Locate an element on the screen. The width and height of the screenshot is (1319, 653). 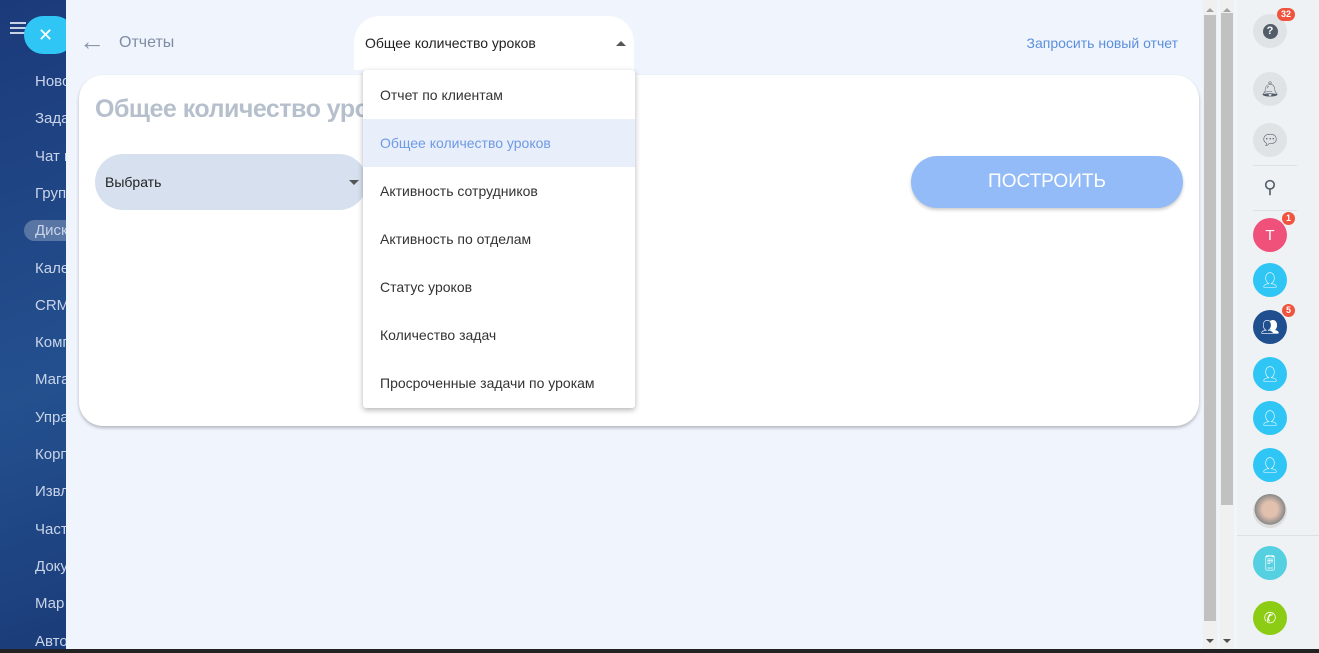
picker-select: Выбрать is located at coordinates (231, 182).